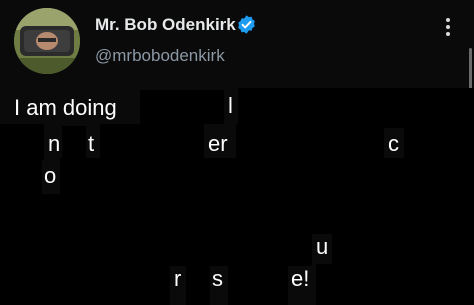 The width and height of the screenshot is (474, 305). I want to click on tweet-text-line1: I am doing, so click(65, 107).